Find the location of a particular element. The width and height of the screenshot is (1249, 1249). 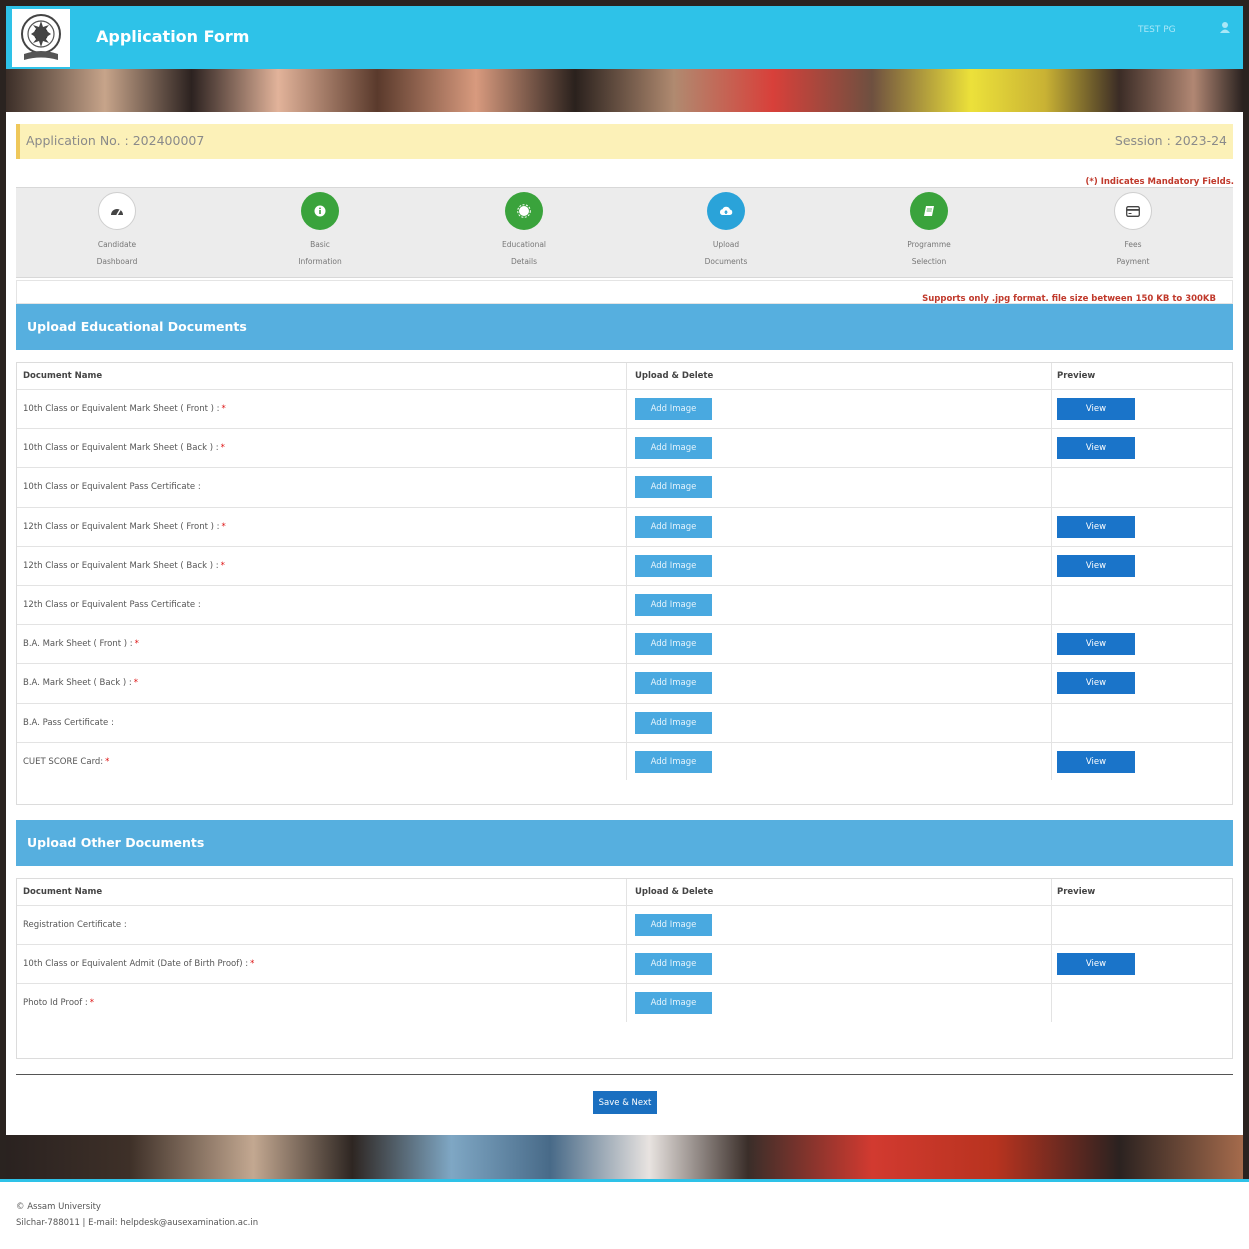

step-upload-documents: Upload Documents is located at coordinates (726, 229).